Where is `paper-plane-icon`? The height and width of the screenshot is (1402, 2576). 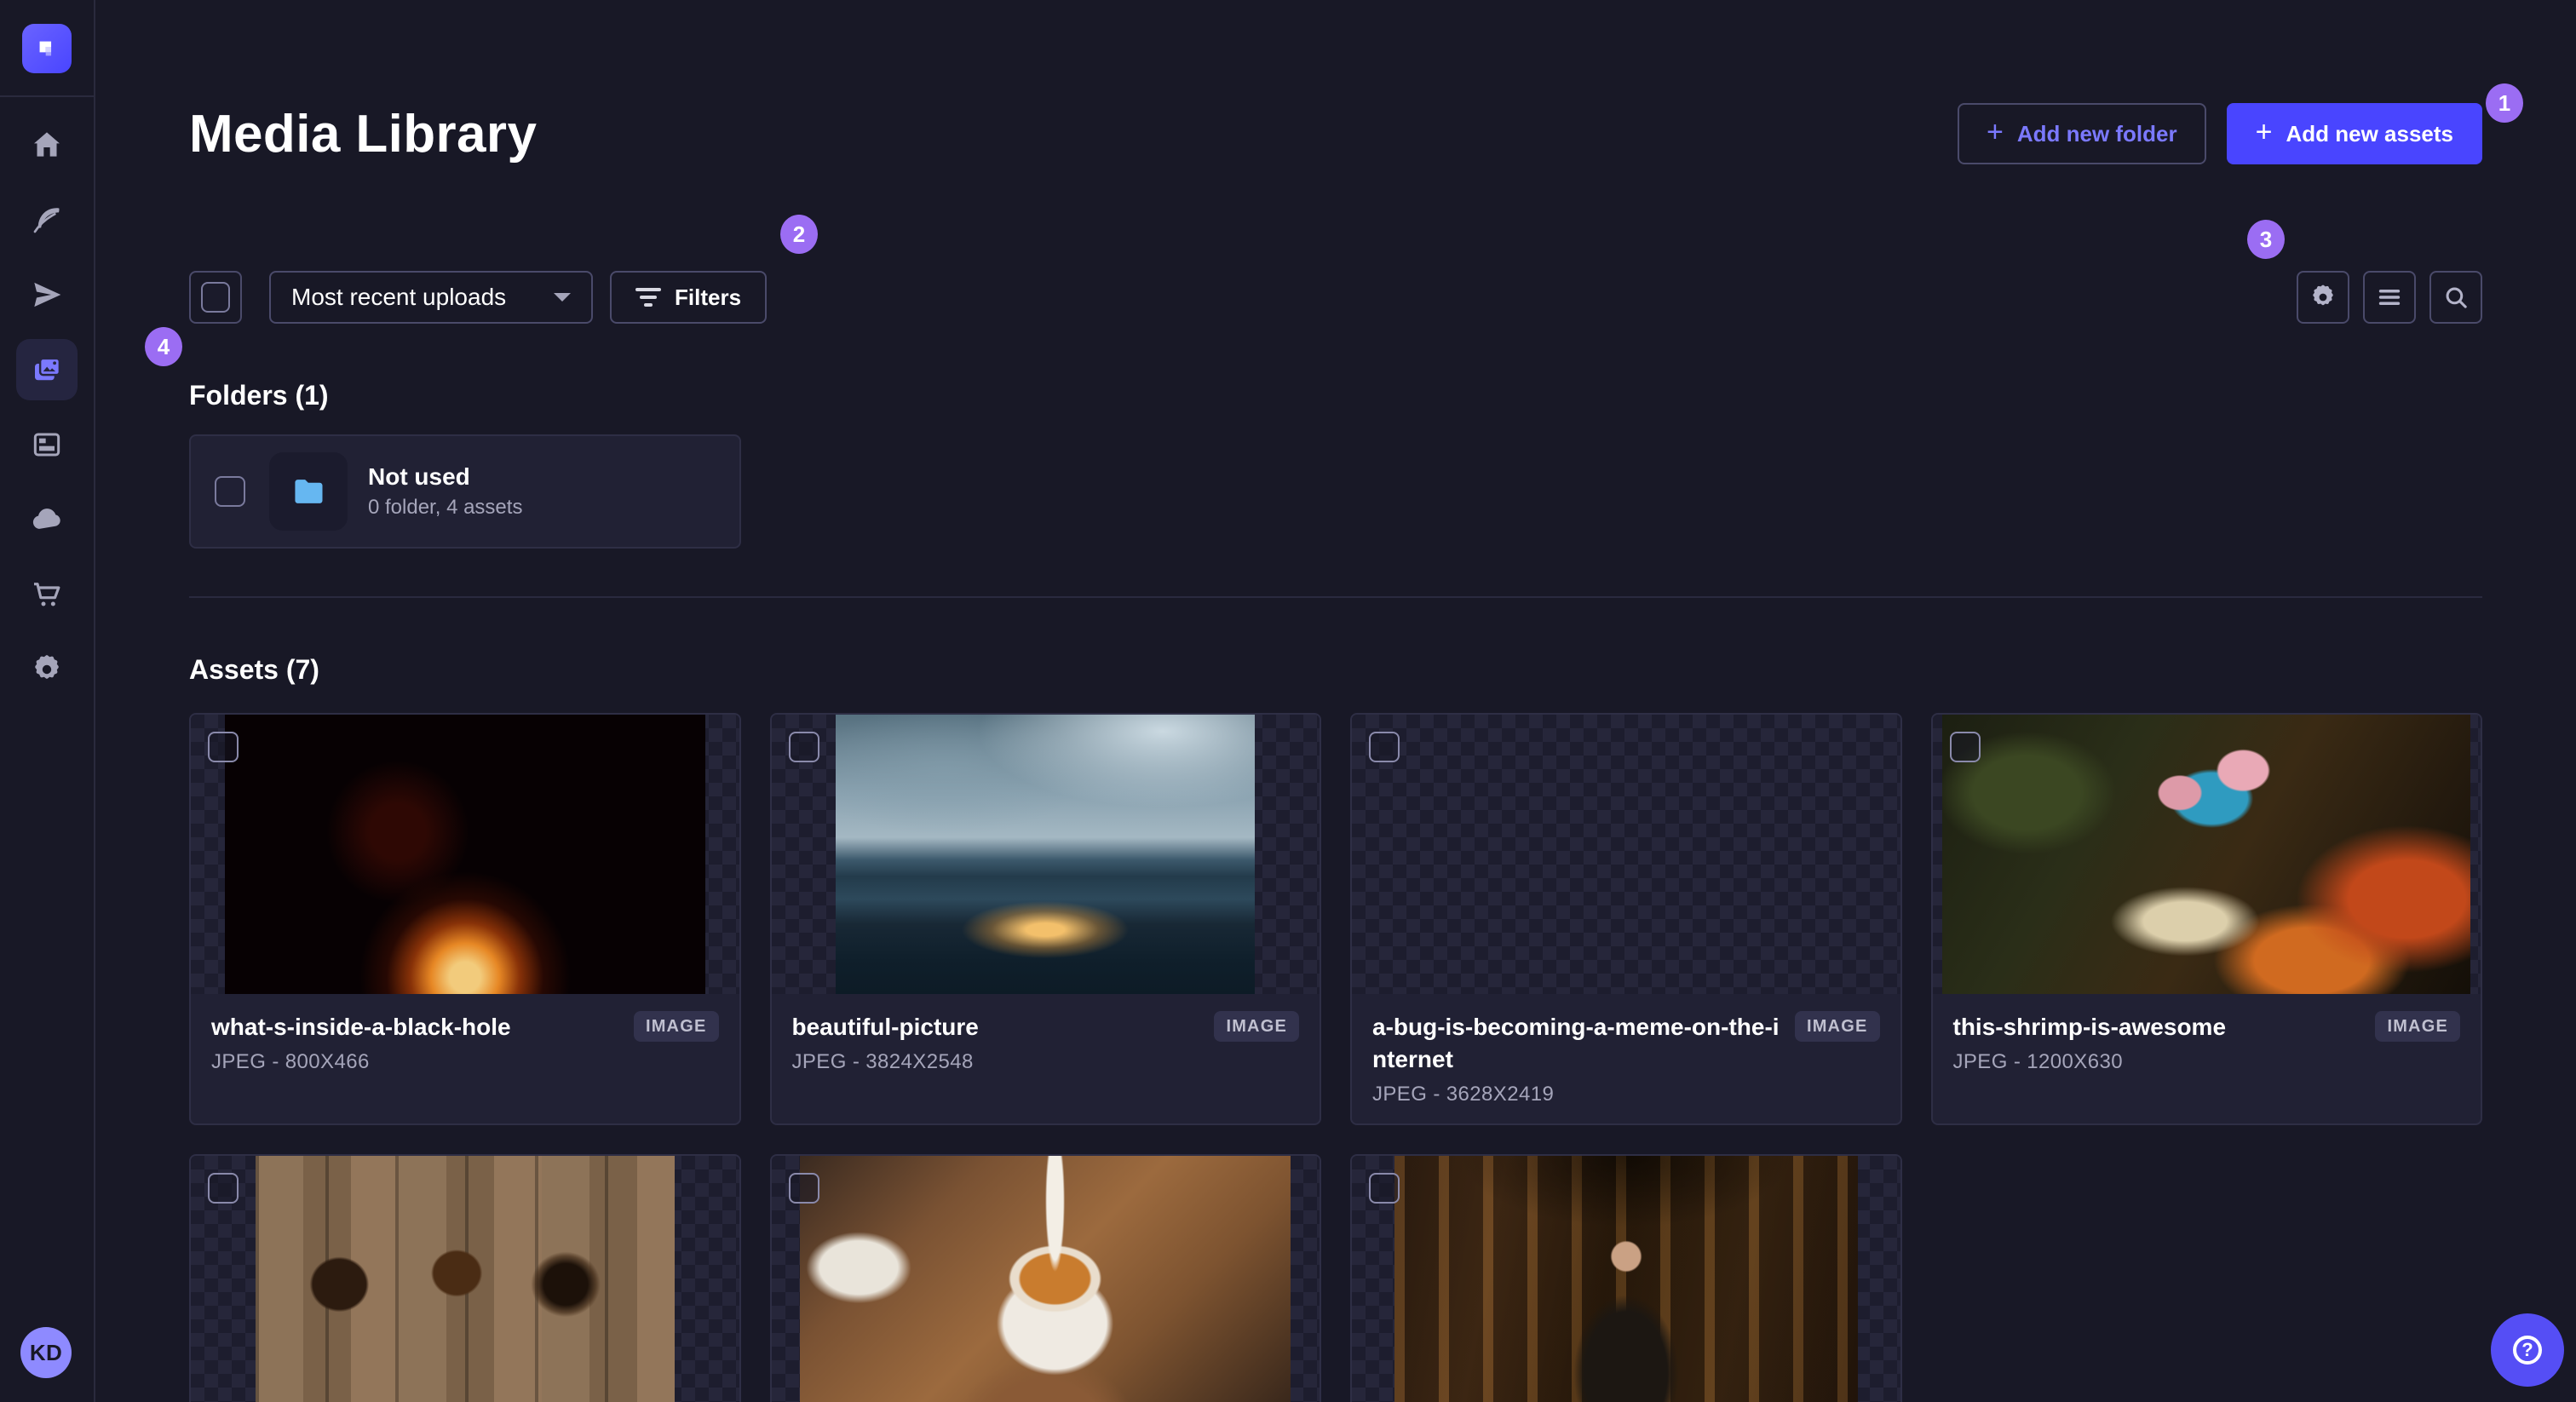 paper-plane-icon is located at coordinates (48, 294).